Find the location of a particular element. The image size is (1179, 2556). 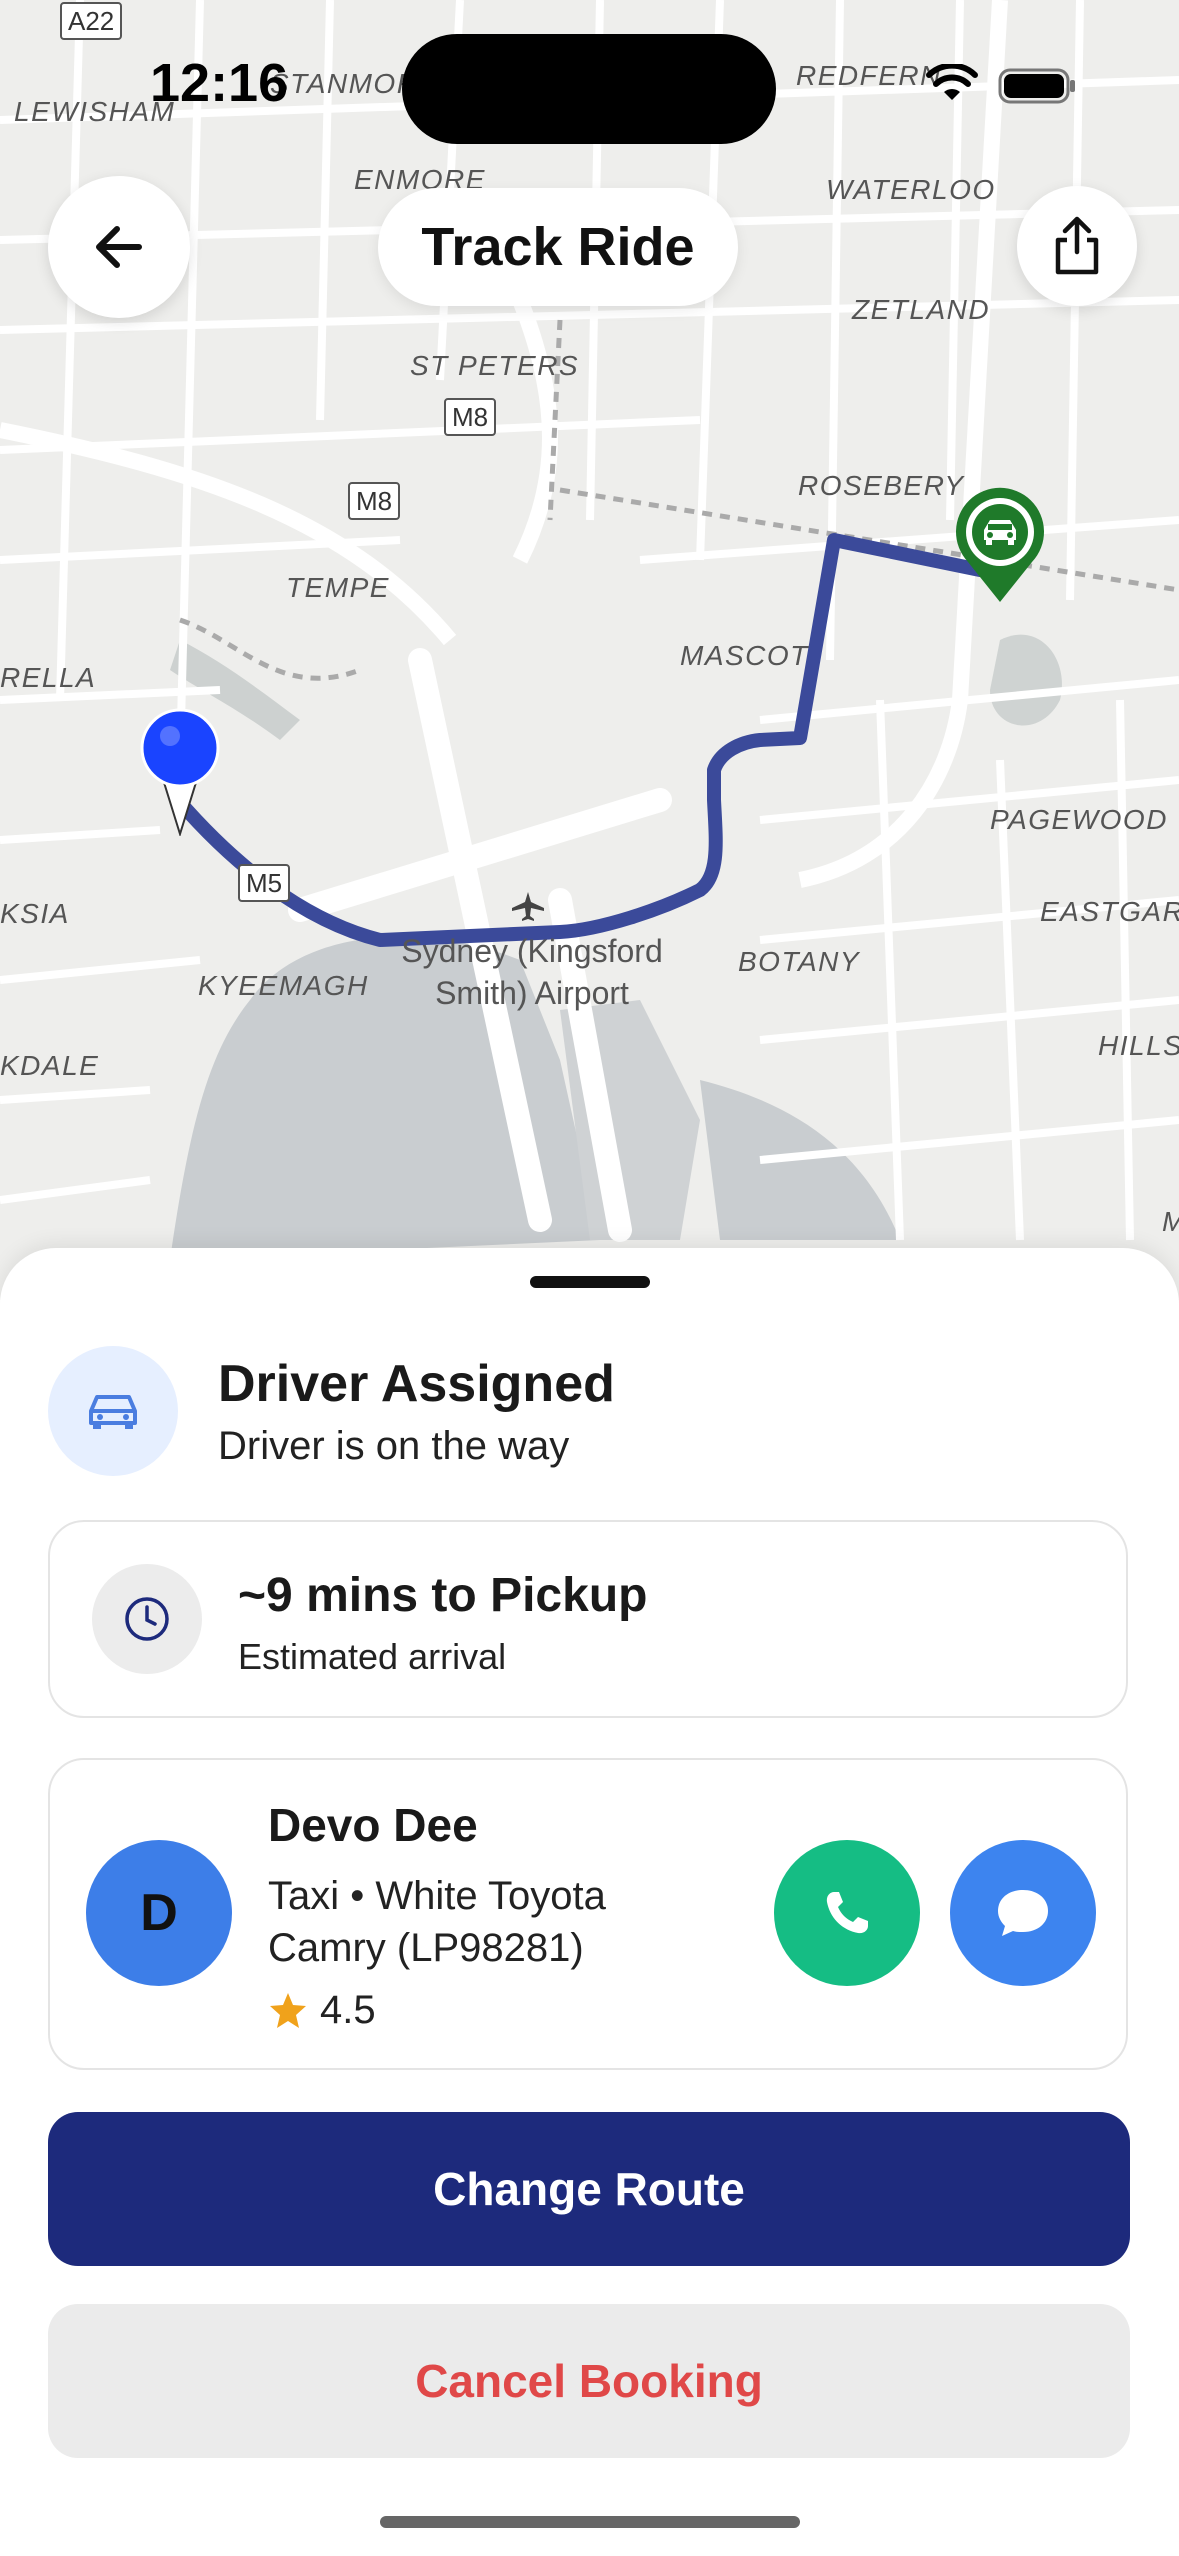

eta-card: ~9 mins to Pickup Estimated arrival is located at coordinates (588, 1619).